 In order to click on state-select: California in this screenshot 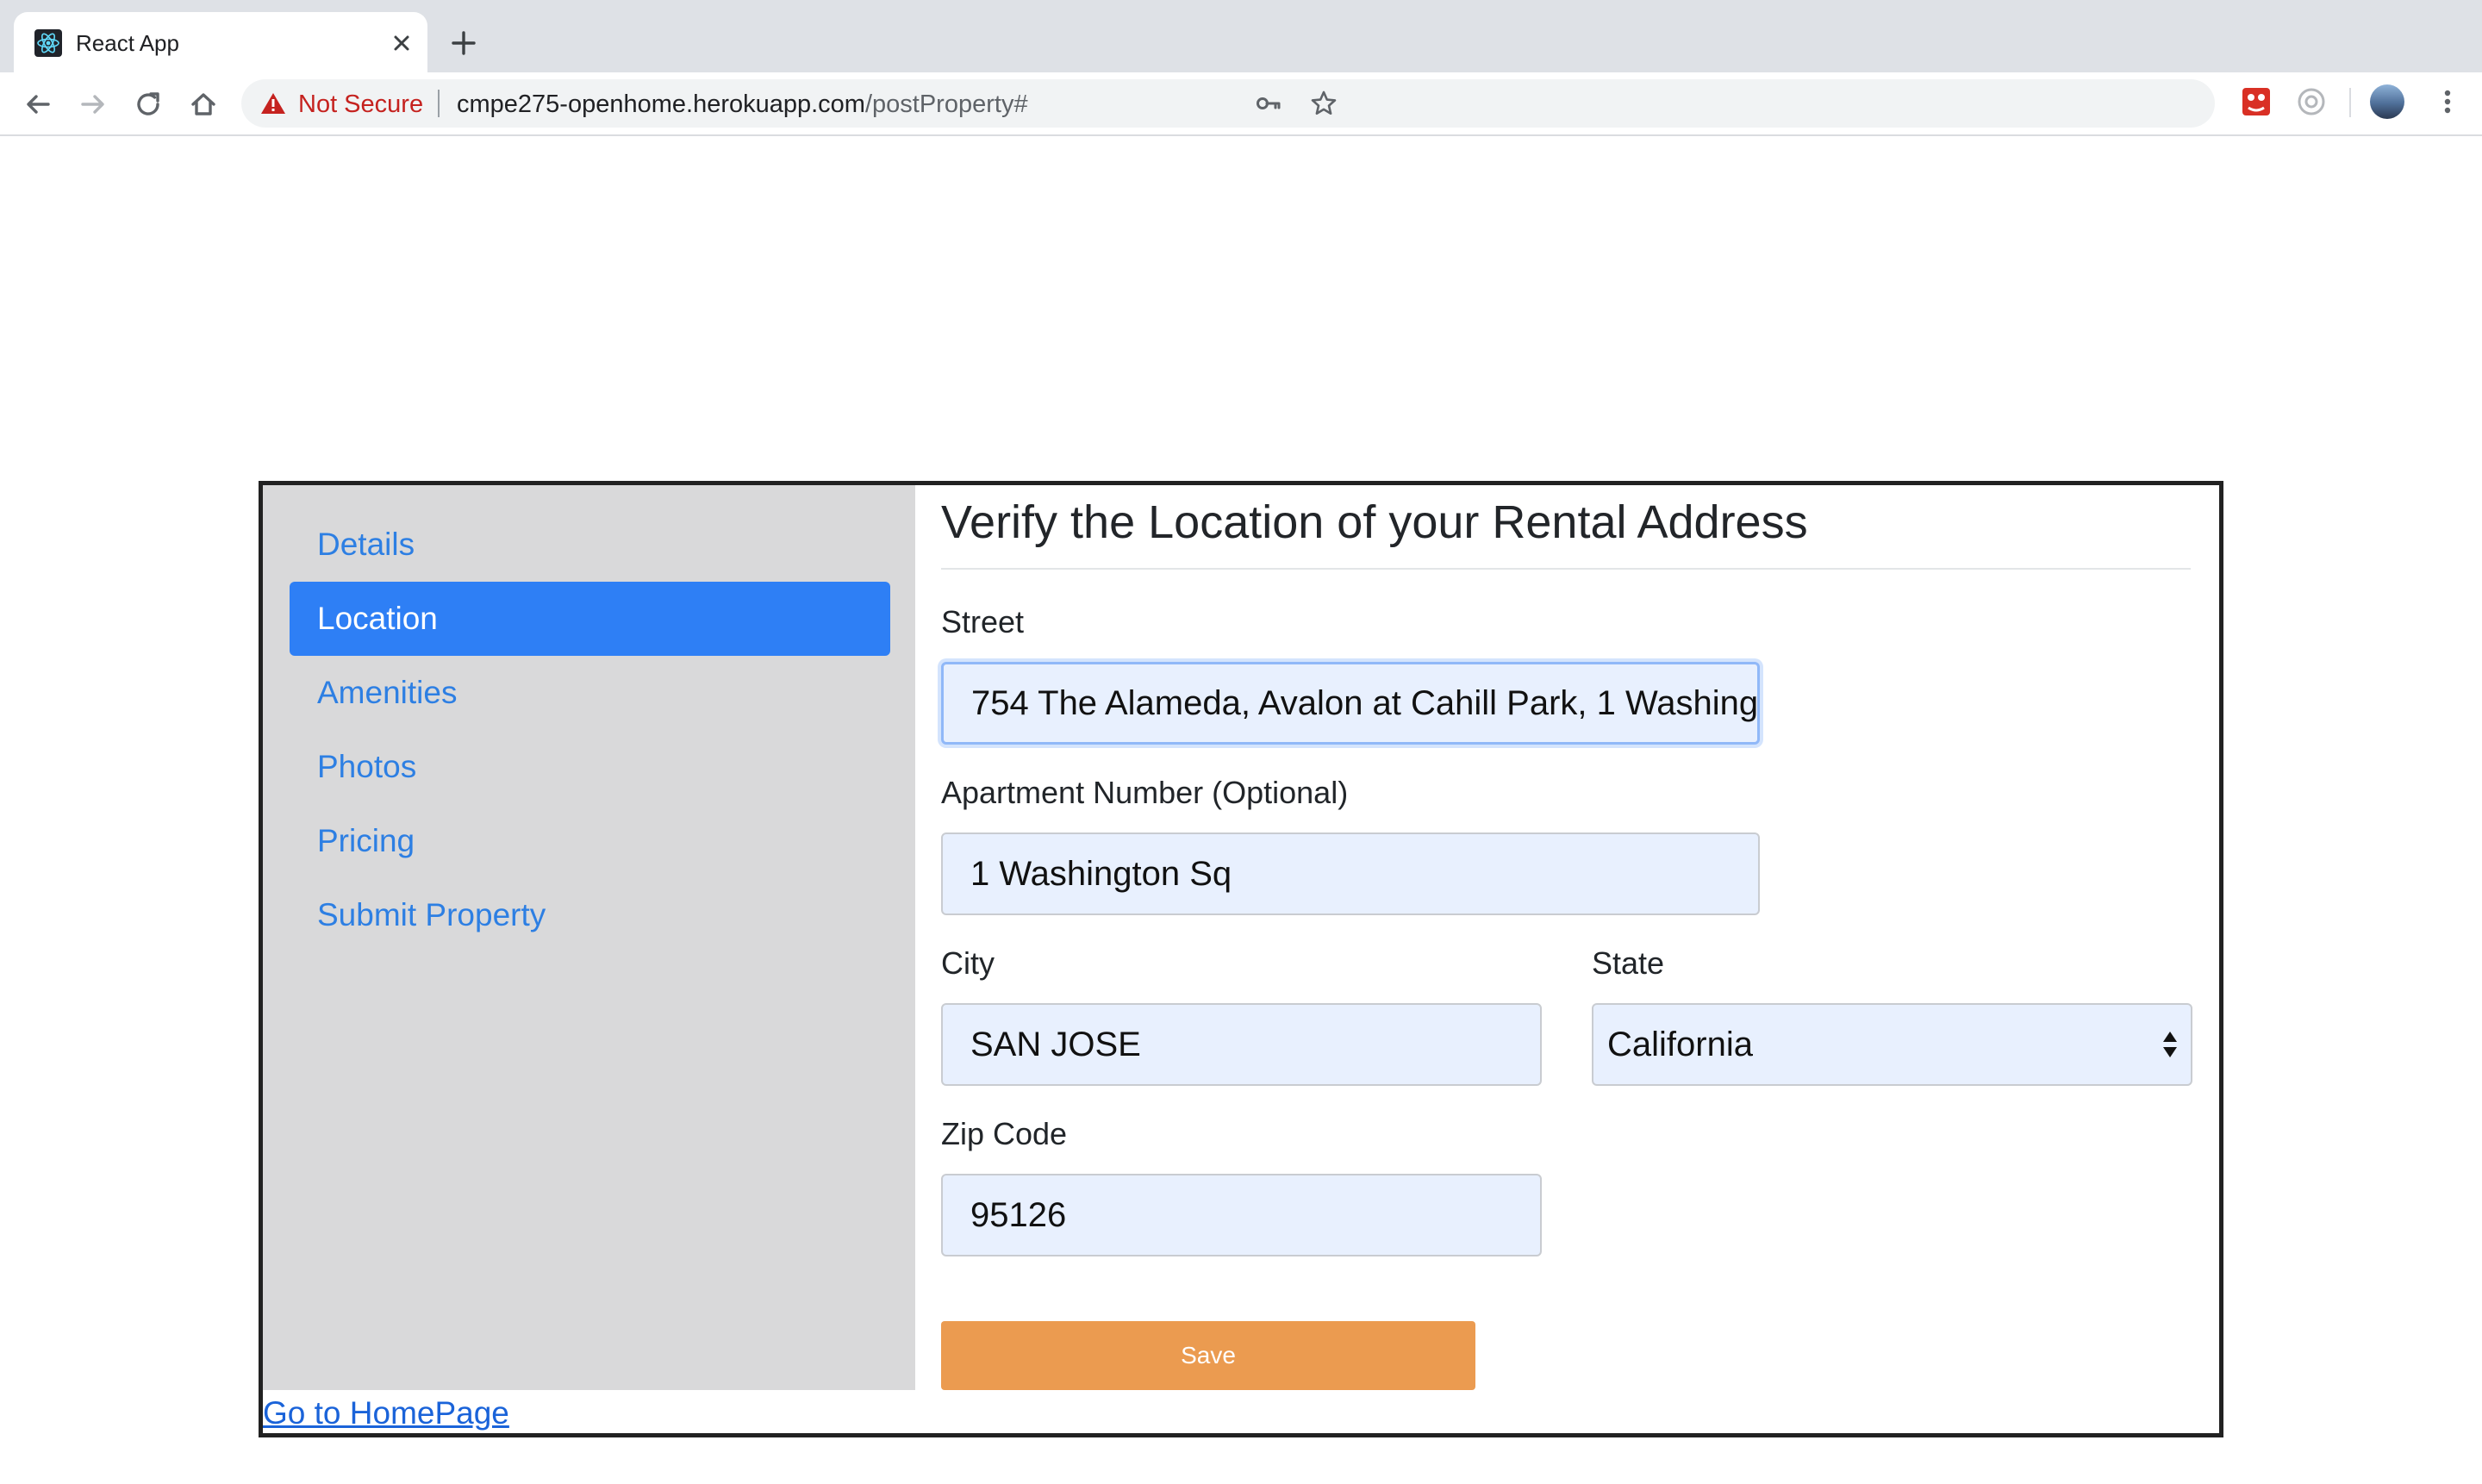, I will do `click(1892, 1044)`.